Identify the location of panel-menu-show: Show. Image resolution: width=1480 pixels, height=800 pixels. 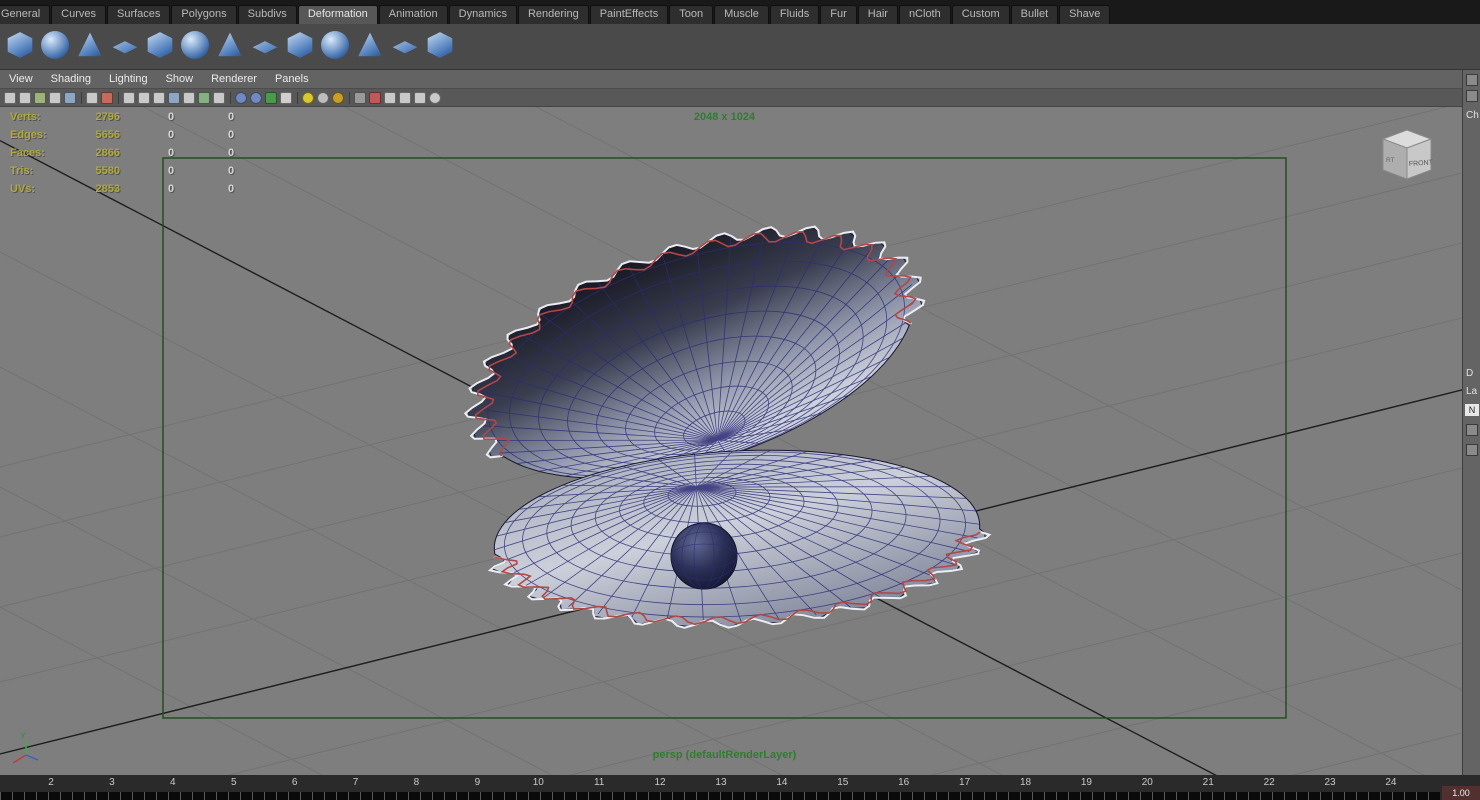
(180, 79).